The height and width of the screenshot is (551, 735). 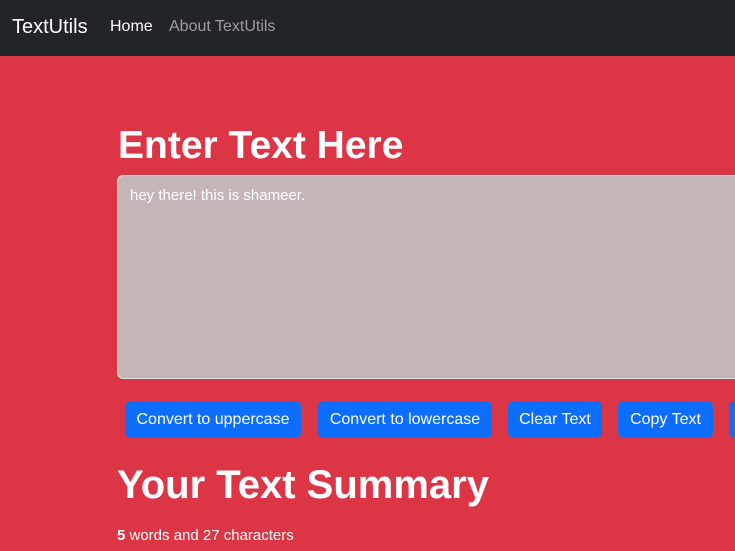 What do you see at coordinates (405, 419) in the screenshot?
I see `convert-lowercase-button: Convert to lowercase` at bounding box center [405, 419].